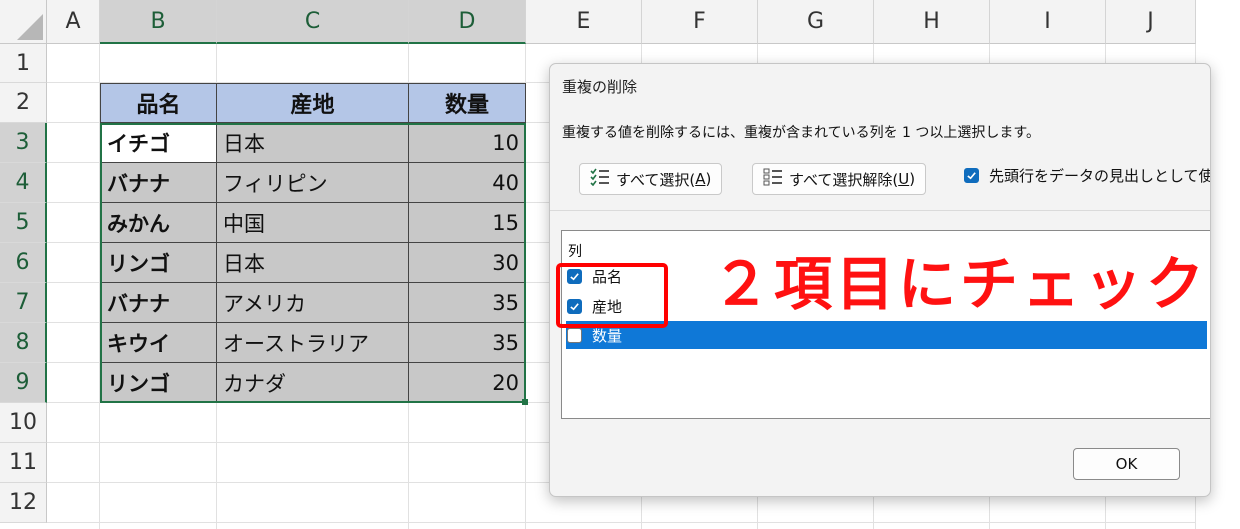 The width and height of the screenshot is (1240, 529). What do you see at coordinates (23, 383) in the screenshot?
I see `row-header: 9` at bounding box center [23, 383].